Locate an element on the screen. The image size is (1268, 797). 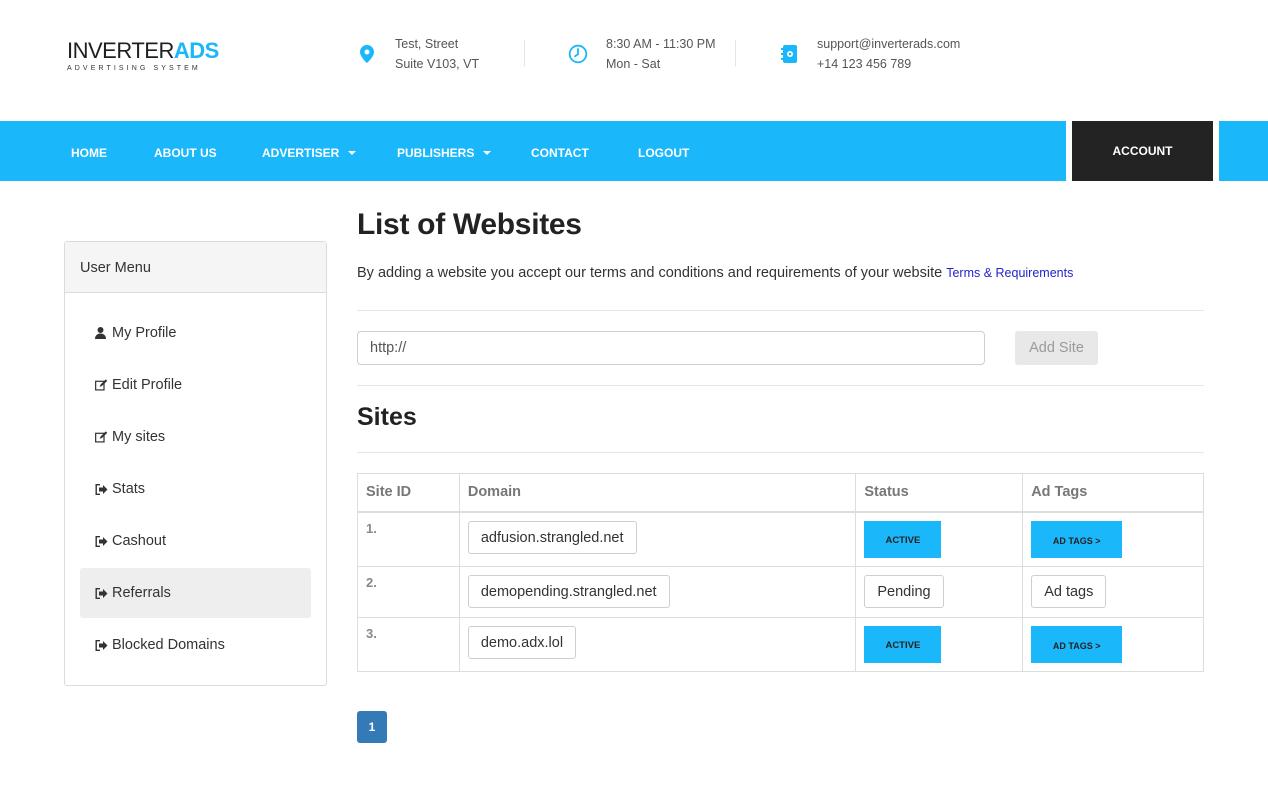
domain-cell: demopending.strangled.net is located at coordinates (657, 591).